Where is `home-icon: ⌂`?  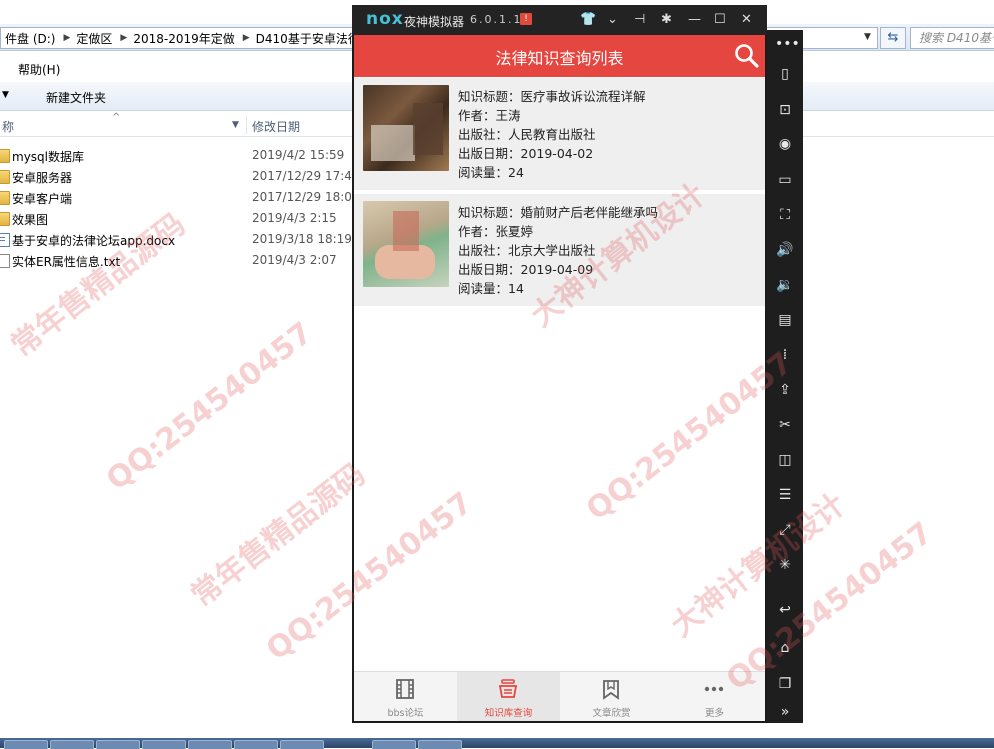
home-icon: ⌂ is located at coordinates (785, 648).